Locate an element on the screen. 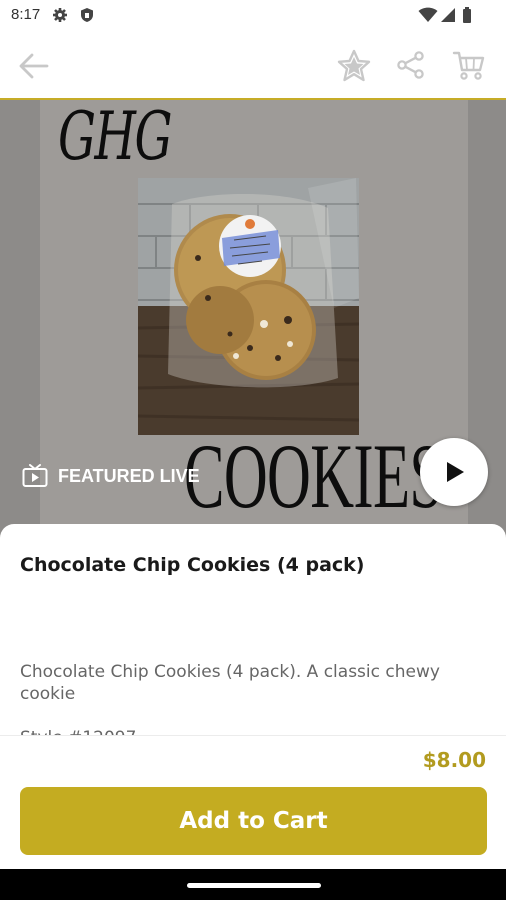  play-video-button is located at coordinates (454, 472).